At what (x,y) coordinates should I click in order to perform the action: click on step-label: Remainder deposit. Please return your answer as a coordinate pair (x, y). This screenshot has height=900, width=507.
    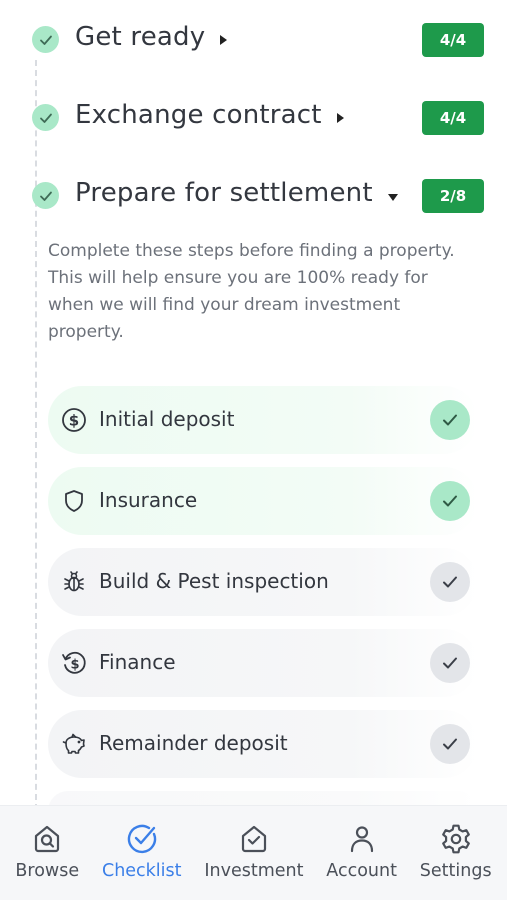
    Looking at the image, I should click on (193, 743).